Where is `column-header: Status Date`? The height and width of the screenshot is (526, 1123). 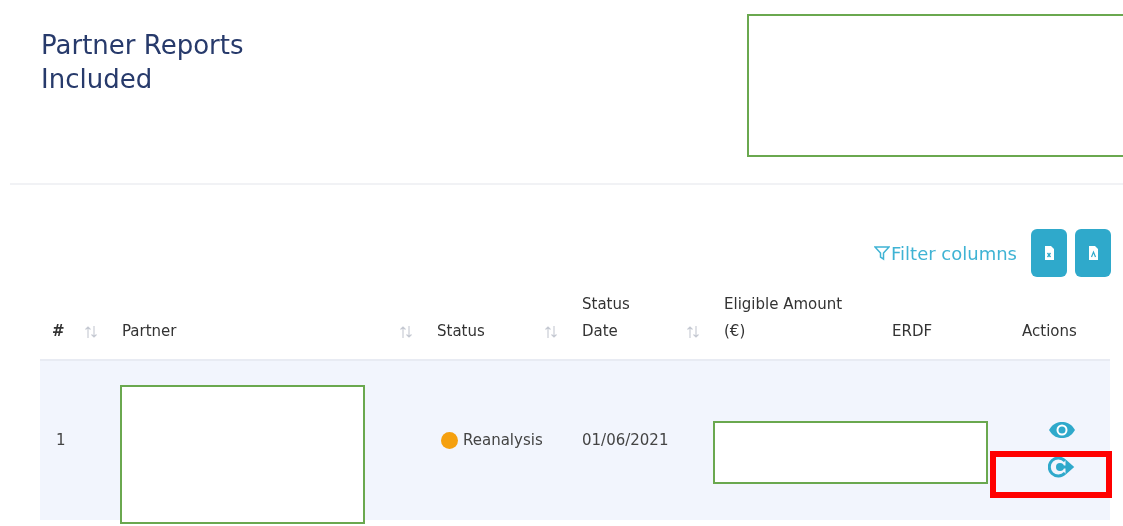
column-header: Status Date is located at coordinates (607, 318).